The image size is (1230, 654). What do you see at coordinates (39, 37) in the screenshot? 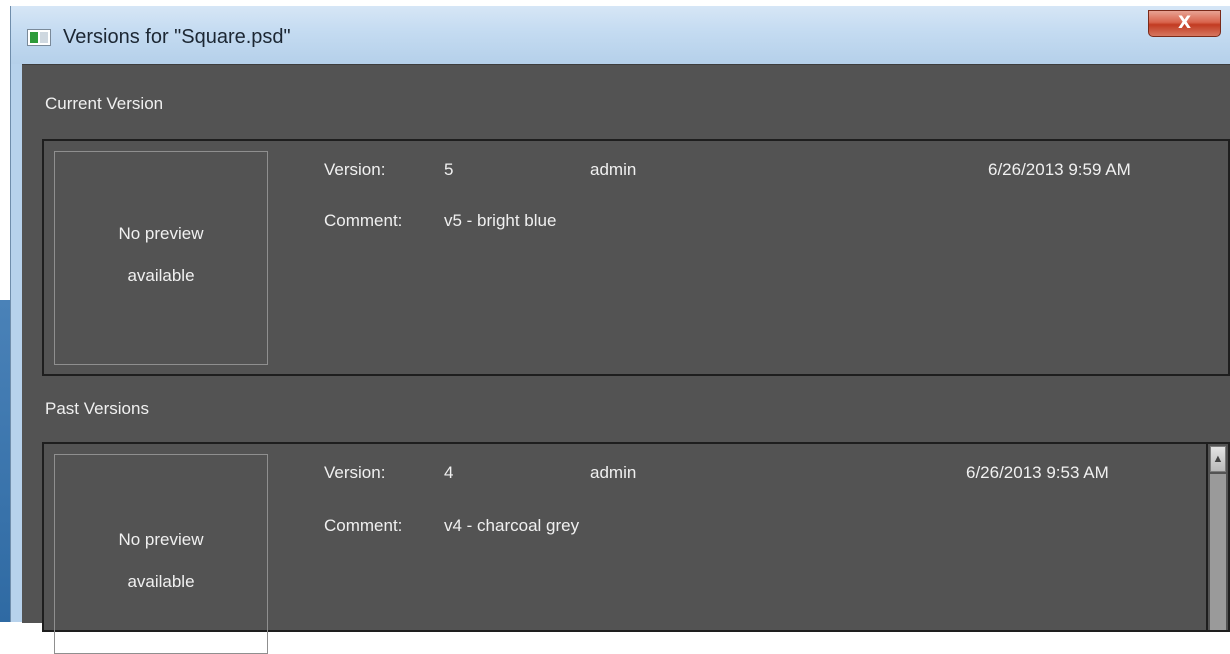
I see `app-icon` at bounding box center [39, 37].